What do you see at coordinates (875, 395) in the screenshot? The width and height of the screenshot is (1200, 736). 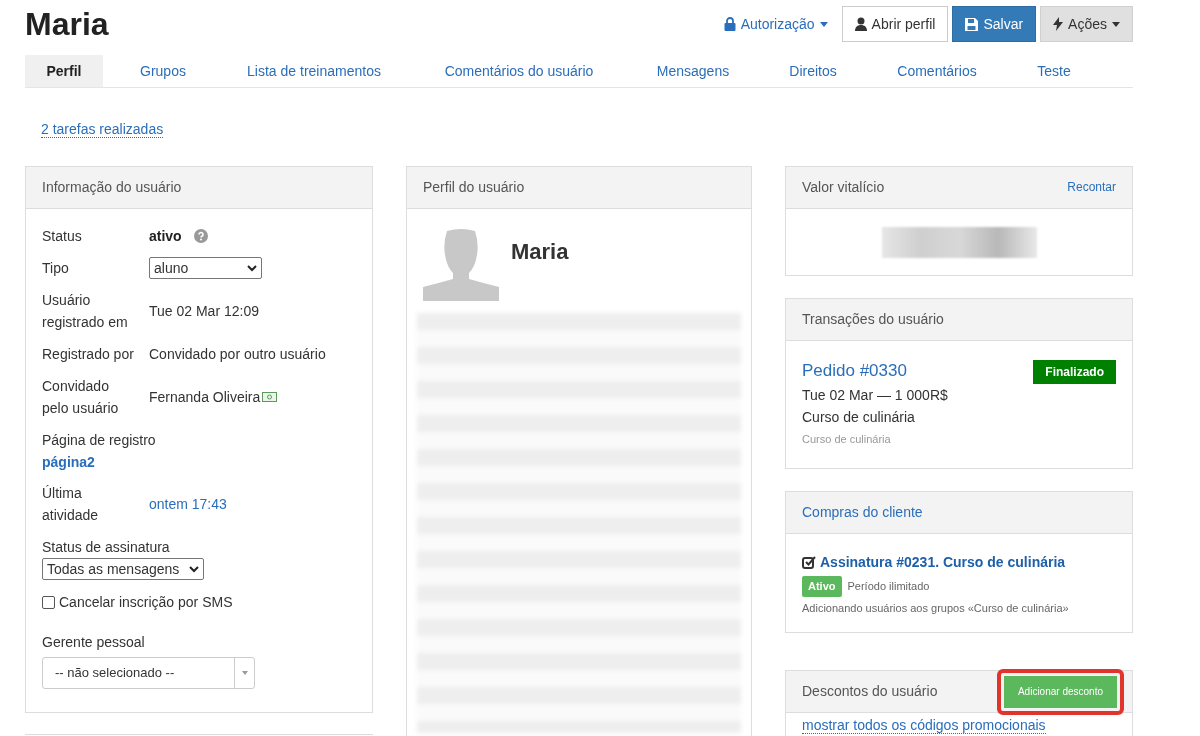 I see `order-date-amount: Tue 02 Mar — 1 000R$` at bounding box center [875, 395].